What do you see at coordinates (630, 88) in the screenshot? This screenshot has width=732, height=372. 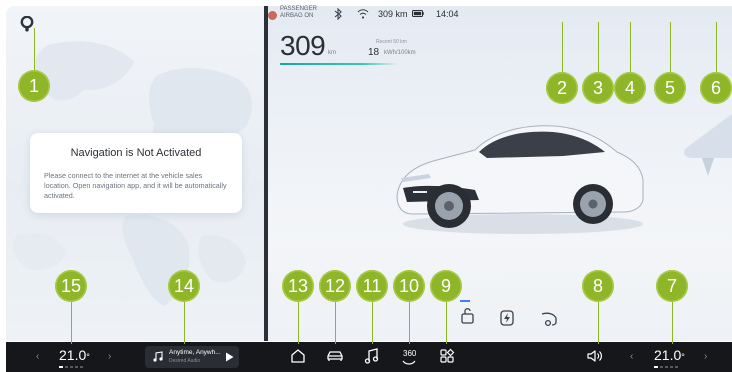 I see `marker-4: 4` at bounding box center [630, 88].